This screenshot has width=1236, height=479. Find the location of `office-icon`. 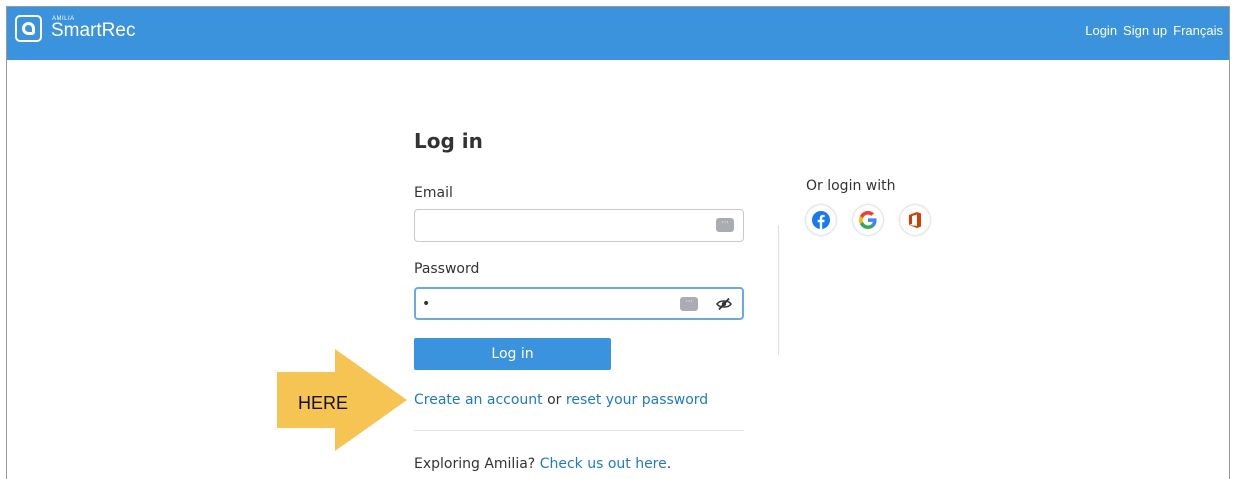

office-icon is located at coordinates (915, 220).